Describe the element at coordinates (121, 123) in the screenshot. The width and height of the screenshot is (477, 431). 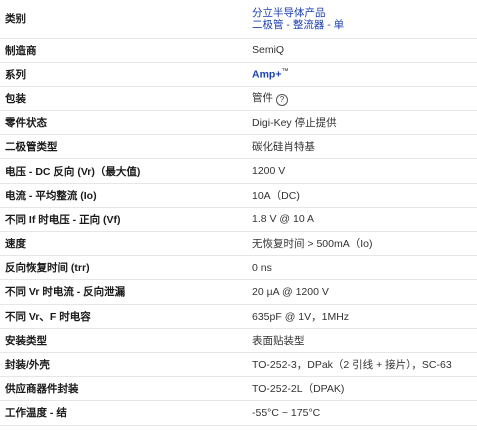
I see `attr-label: 零件状态` at that location.